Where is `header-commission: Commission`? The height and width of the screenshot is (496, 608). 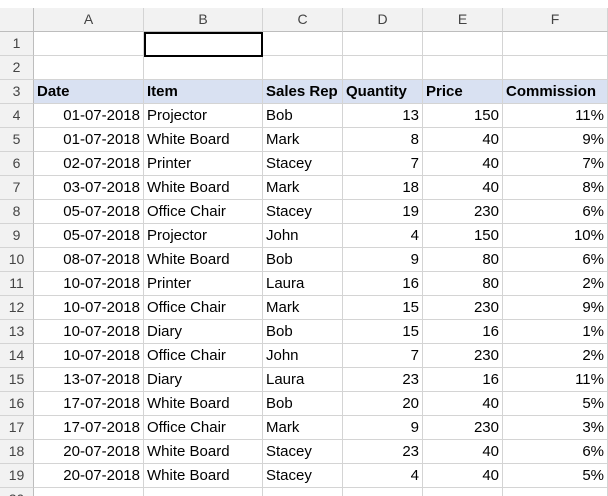 header-commission: Commission is located at coordinates (555, 92).